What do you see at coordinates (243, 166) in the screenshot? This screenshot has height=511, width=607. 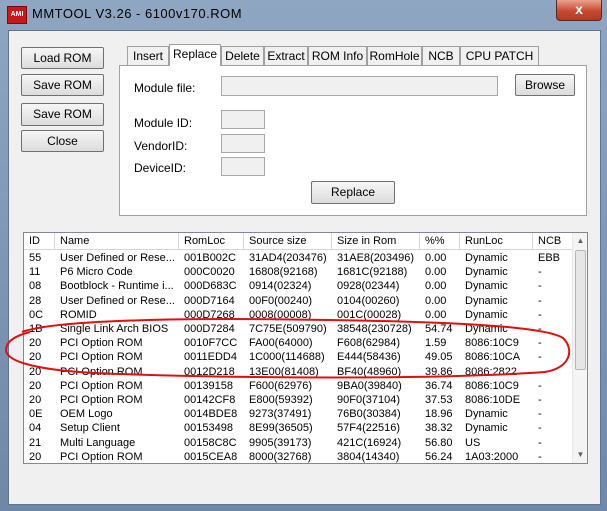 I see `device-id-field` at bounding box center [243, 166].